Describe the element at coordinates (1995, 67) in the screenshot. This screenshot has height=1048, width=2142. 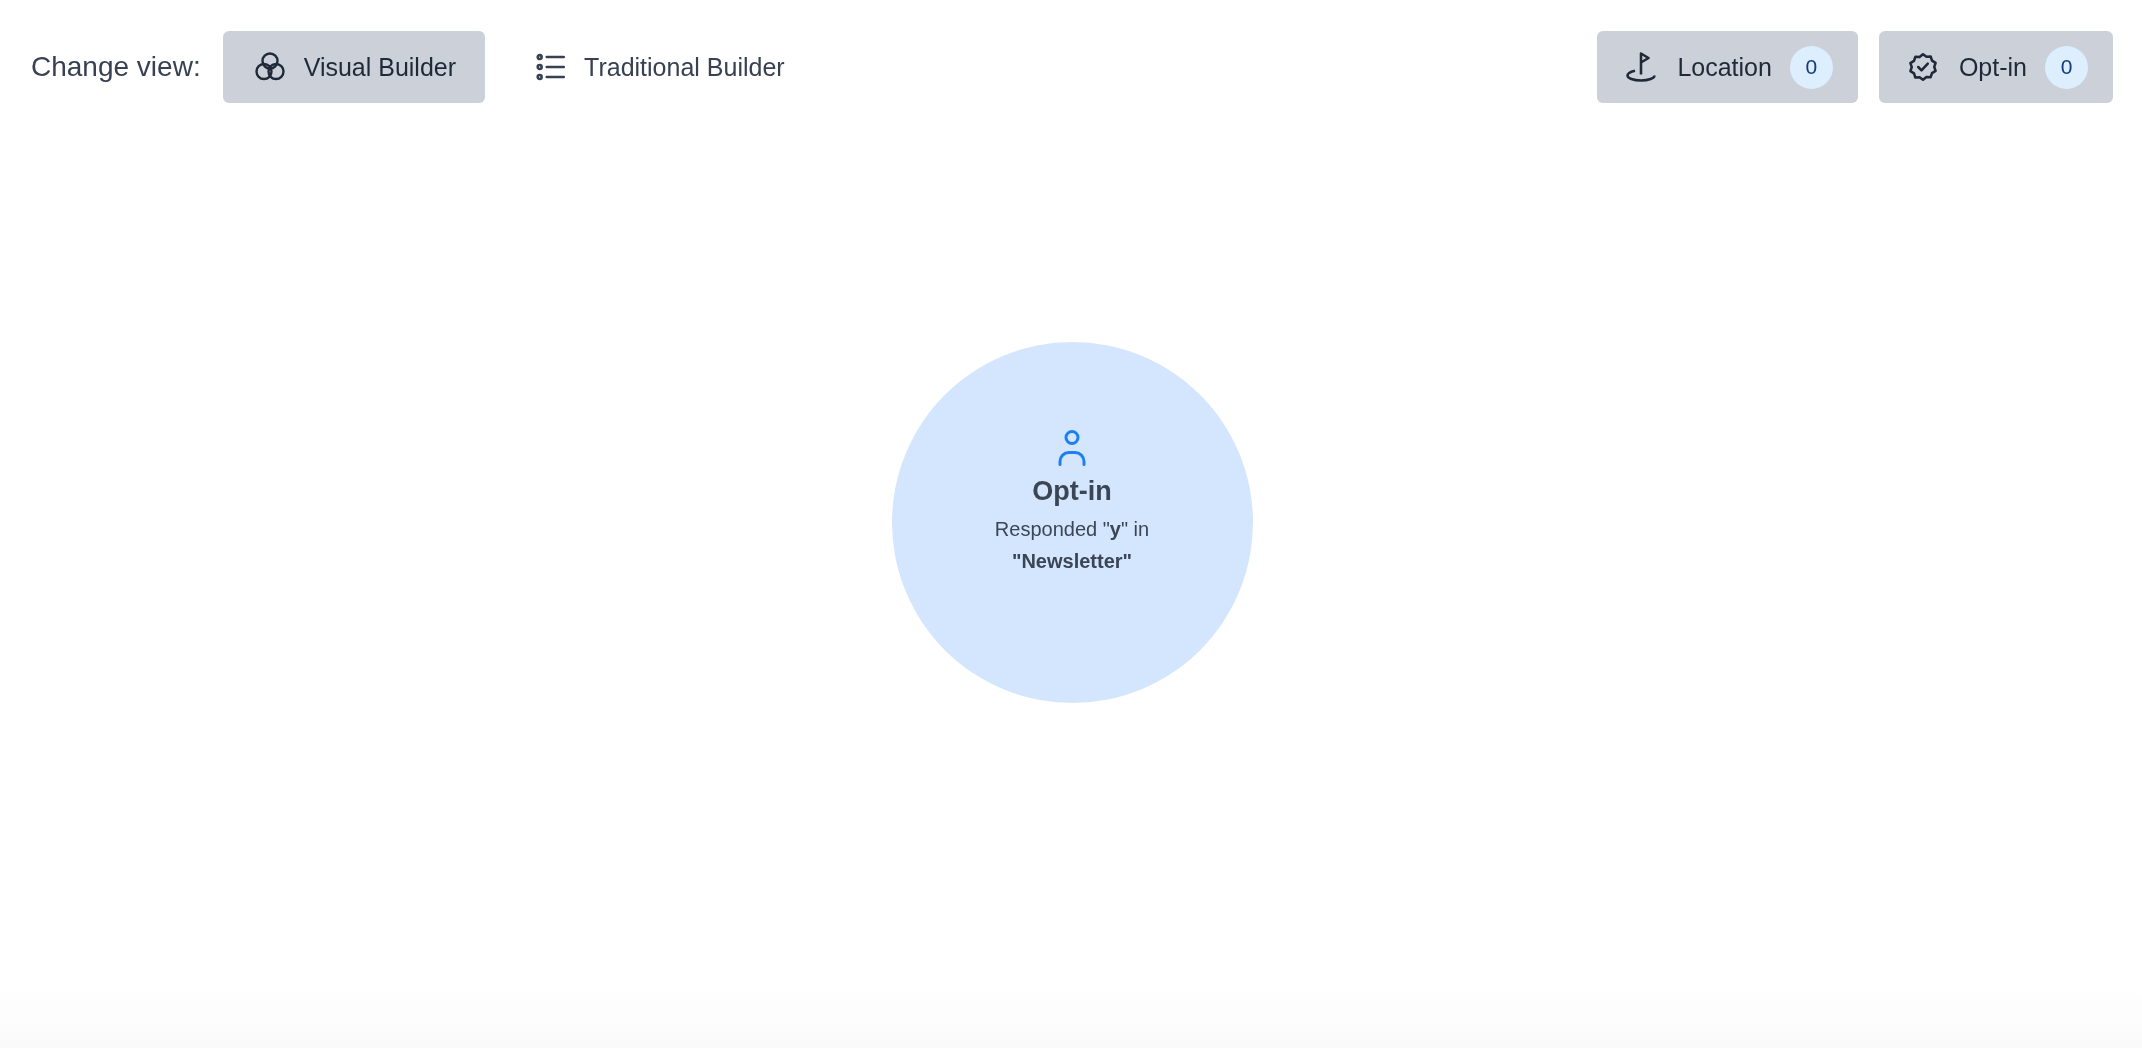
I see `filter-button: Opt-in 0` at that location.